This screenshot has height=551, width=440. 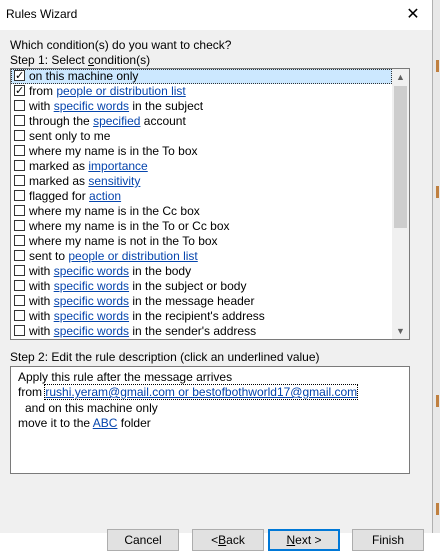 I want to click on folder-link: ABC, so click(x=105, y=423).